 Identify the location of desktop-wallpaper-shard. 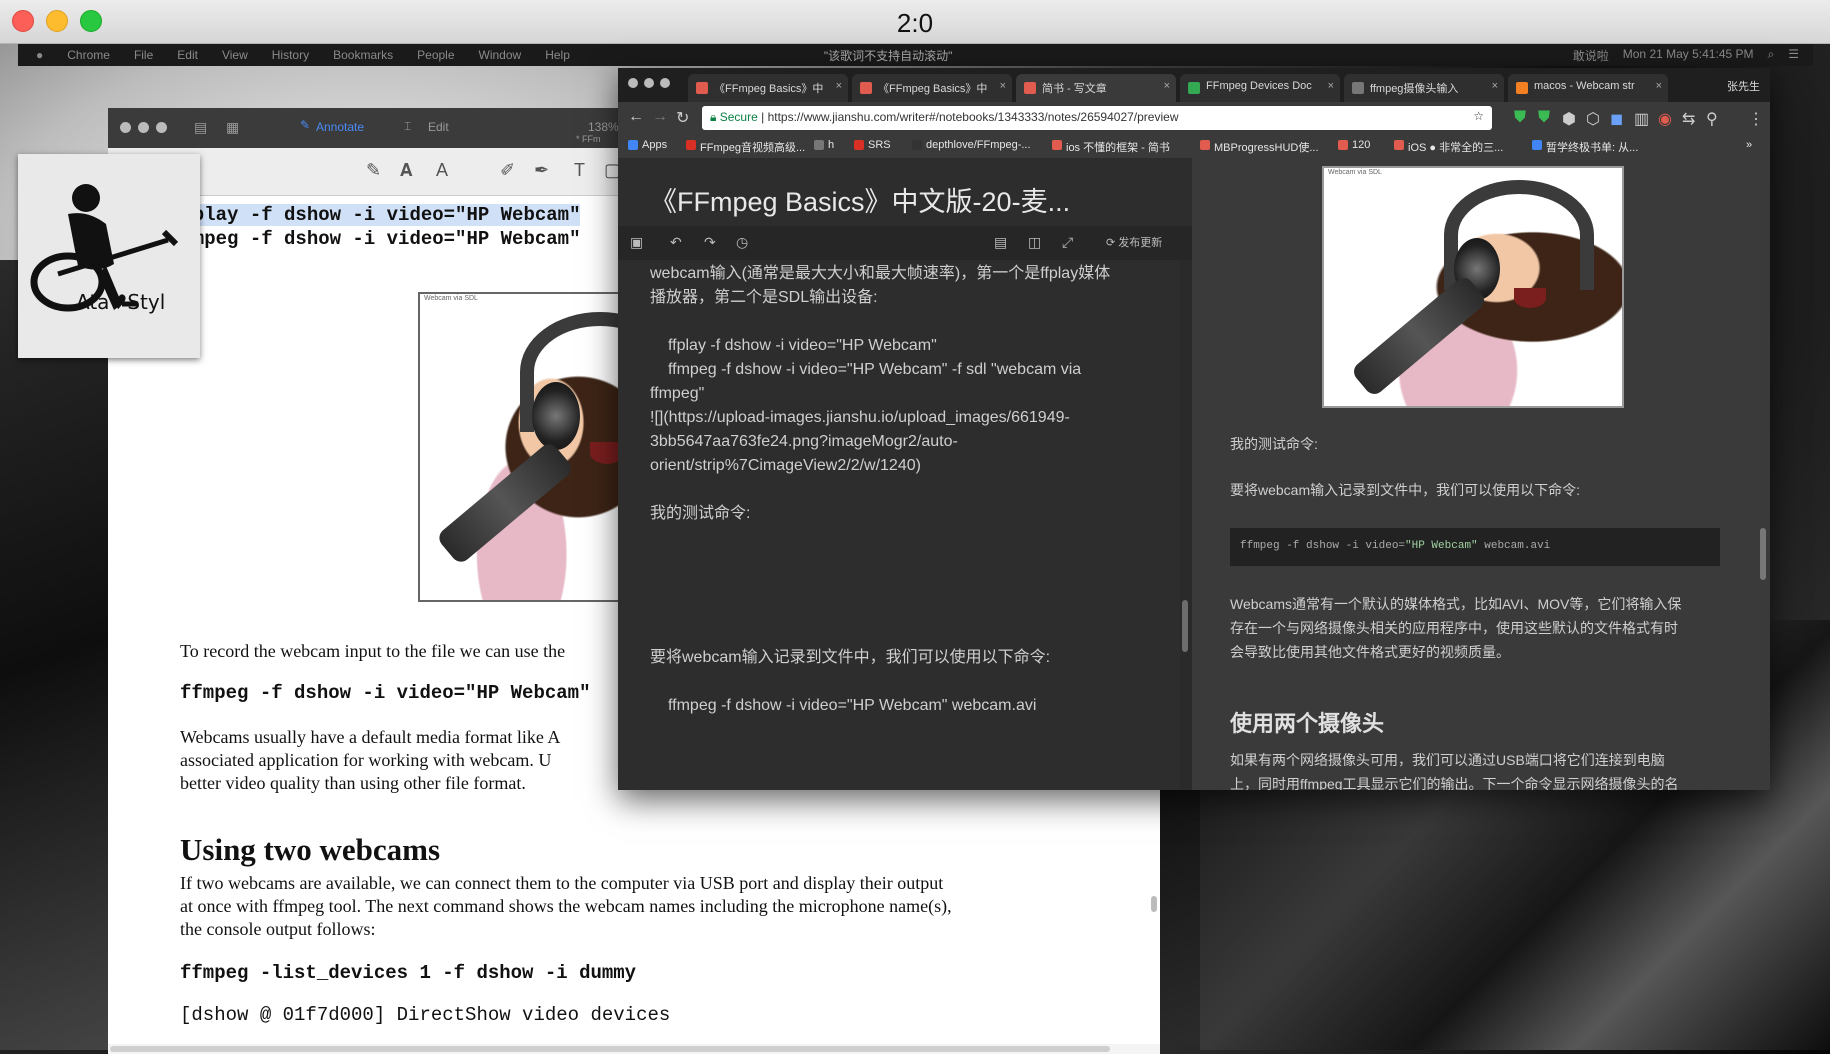
(60, 655).